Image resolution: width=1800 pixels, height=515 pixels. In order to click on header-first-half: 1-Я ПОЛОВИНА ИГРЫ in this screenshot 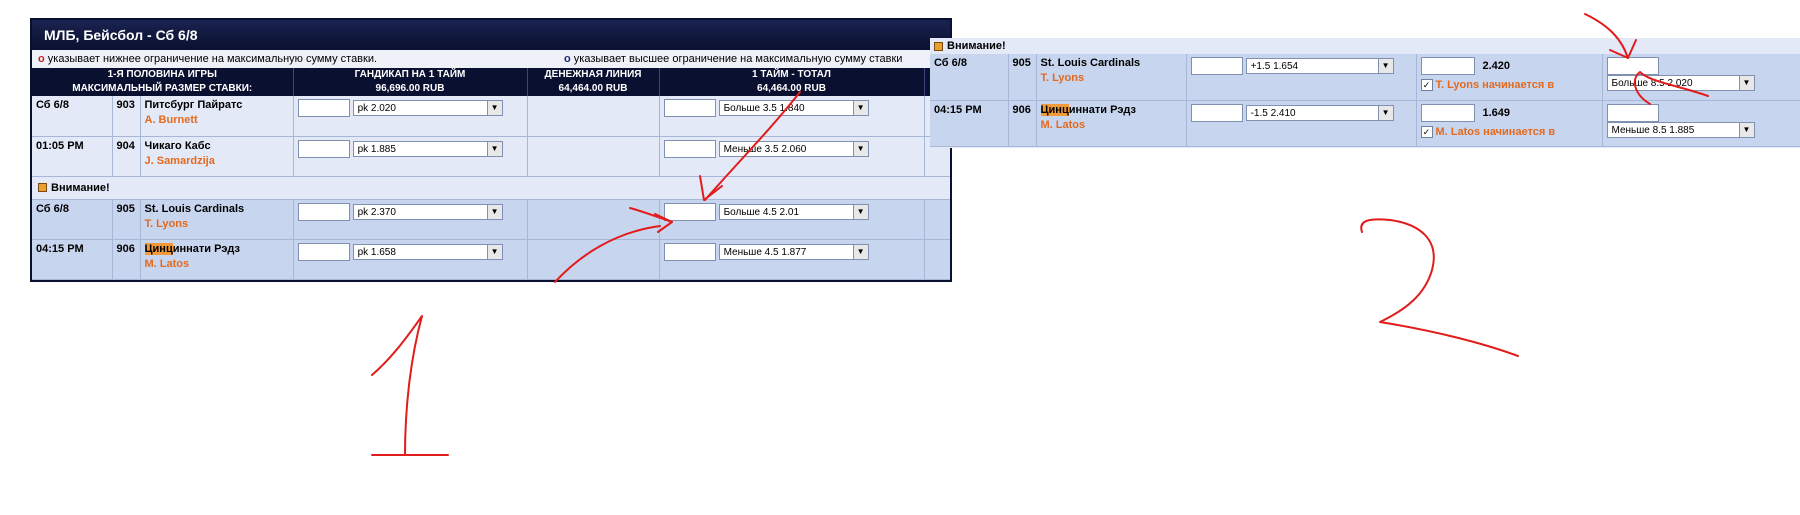, I will do `click(163, 75)`.